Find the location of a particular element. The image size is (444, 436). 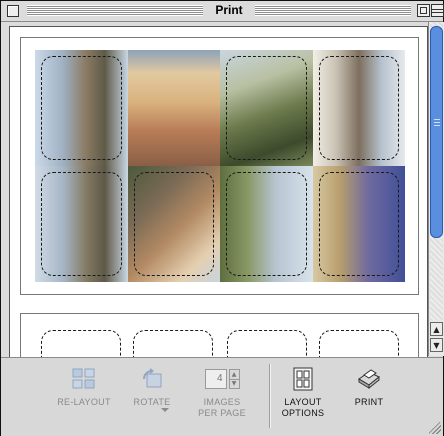

title-bar: Print is located at coordinates (222, 11).